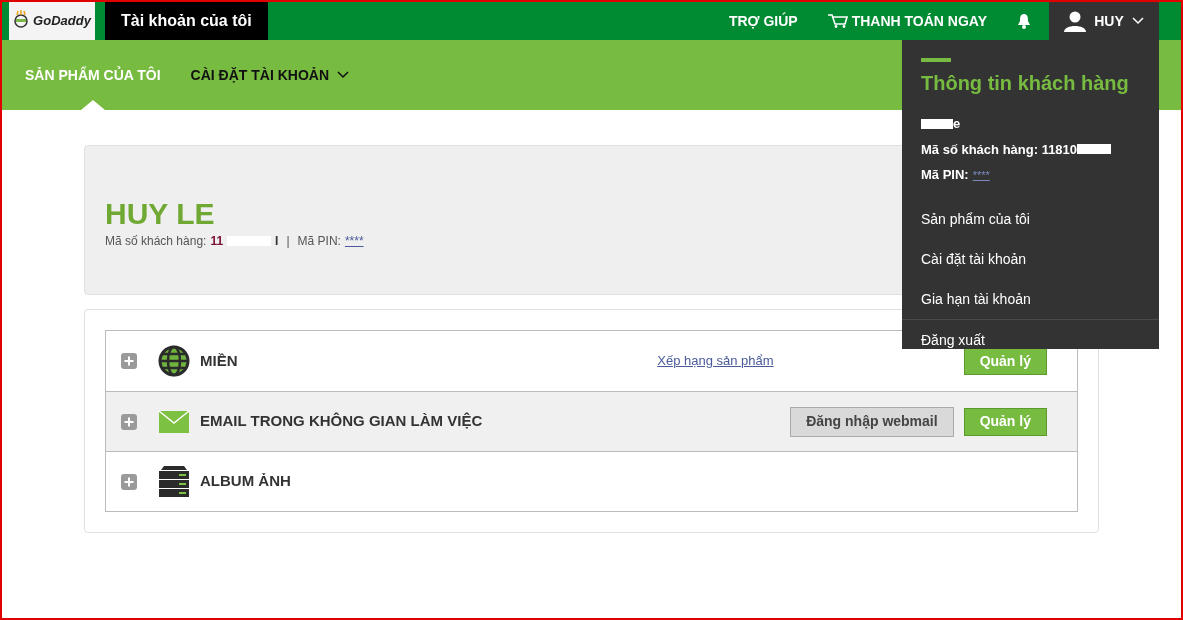 This screenshot has width=1183, height=620. I want to click on customer-id: 11, so click(217, 241).